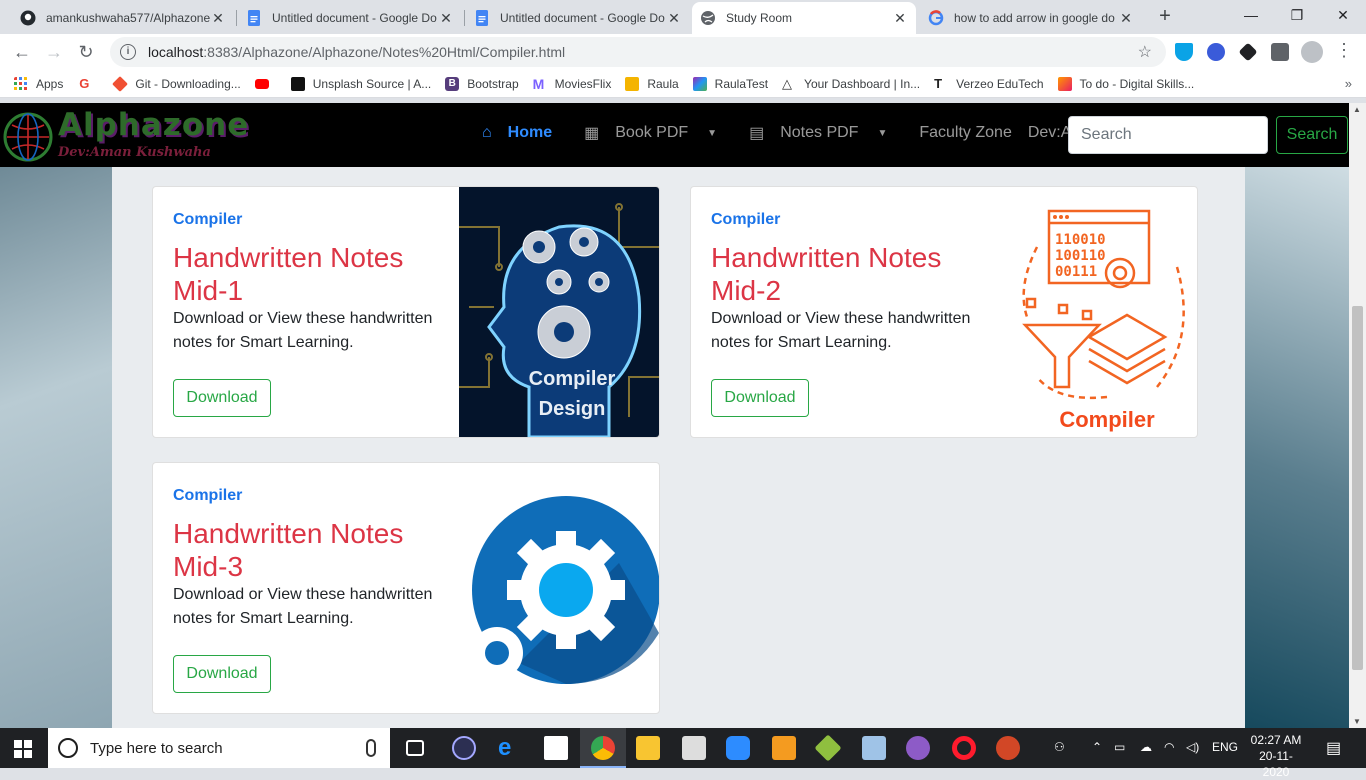 Image resolution: width=1366 pixels, height=780 pixels. I want to click on sublime-text-icon, so click(784, 748).